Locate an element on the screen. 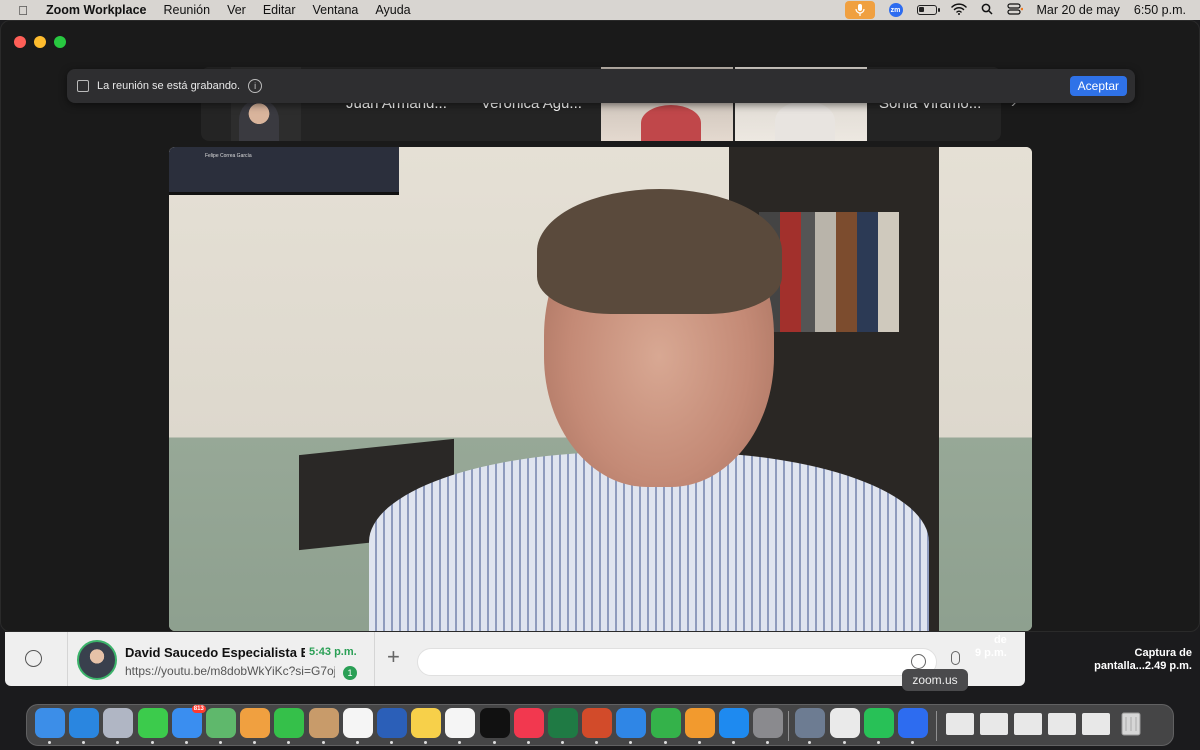 The height and width of the screenshot is (750, 1200). tv-icon is located at coordinates (494, 723).